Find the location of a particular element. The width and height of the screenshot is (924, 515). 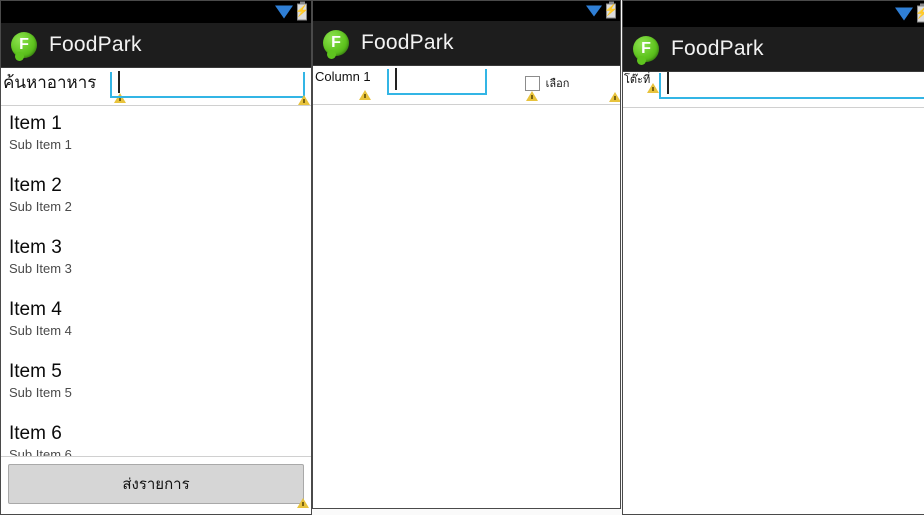

list-item: Item 3 Sub Item 3 is located at coordinates (156, 267).